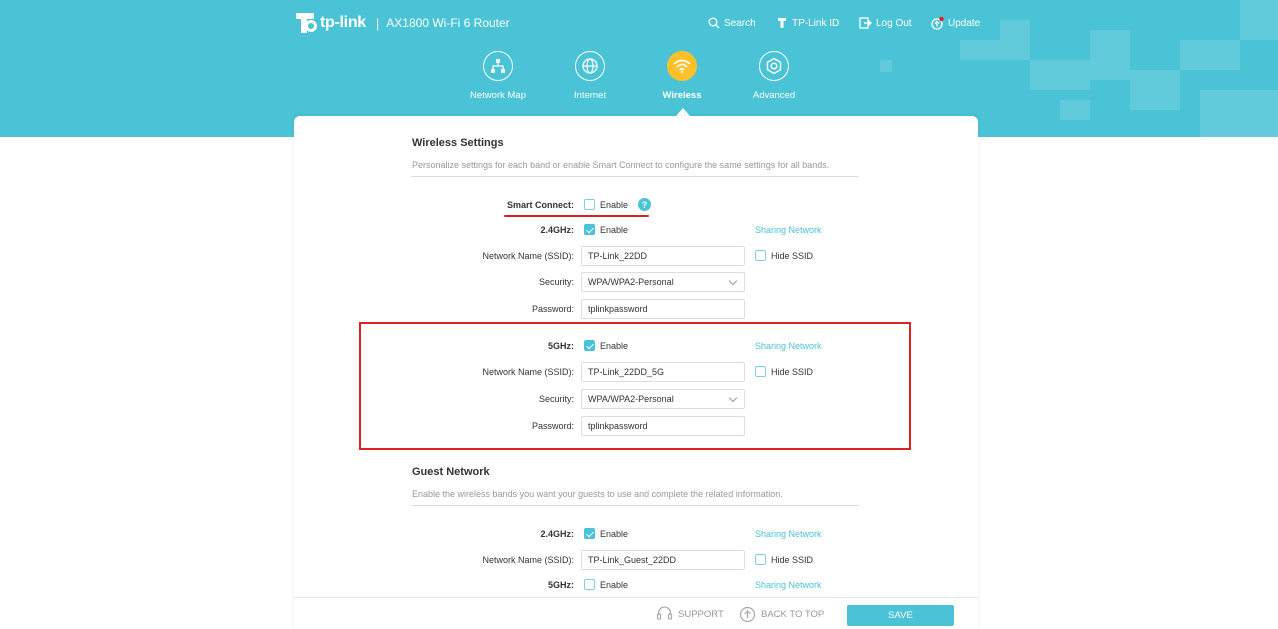 Image resolution: width=1278 pixels, height=629 pixels. What do you see at coordinates (816, 23) in the screenshot?
I see `tplink-id-label: TP-Link ID` at bounding box center [816, 23].